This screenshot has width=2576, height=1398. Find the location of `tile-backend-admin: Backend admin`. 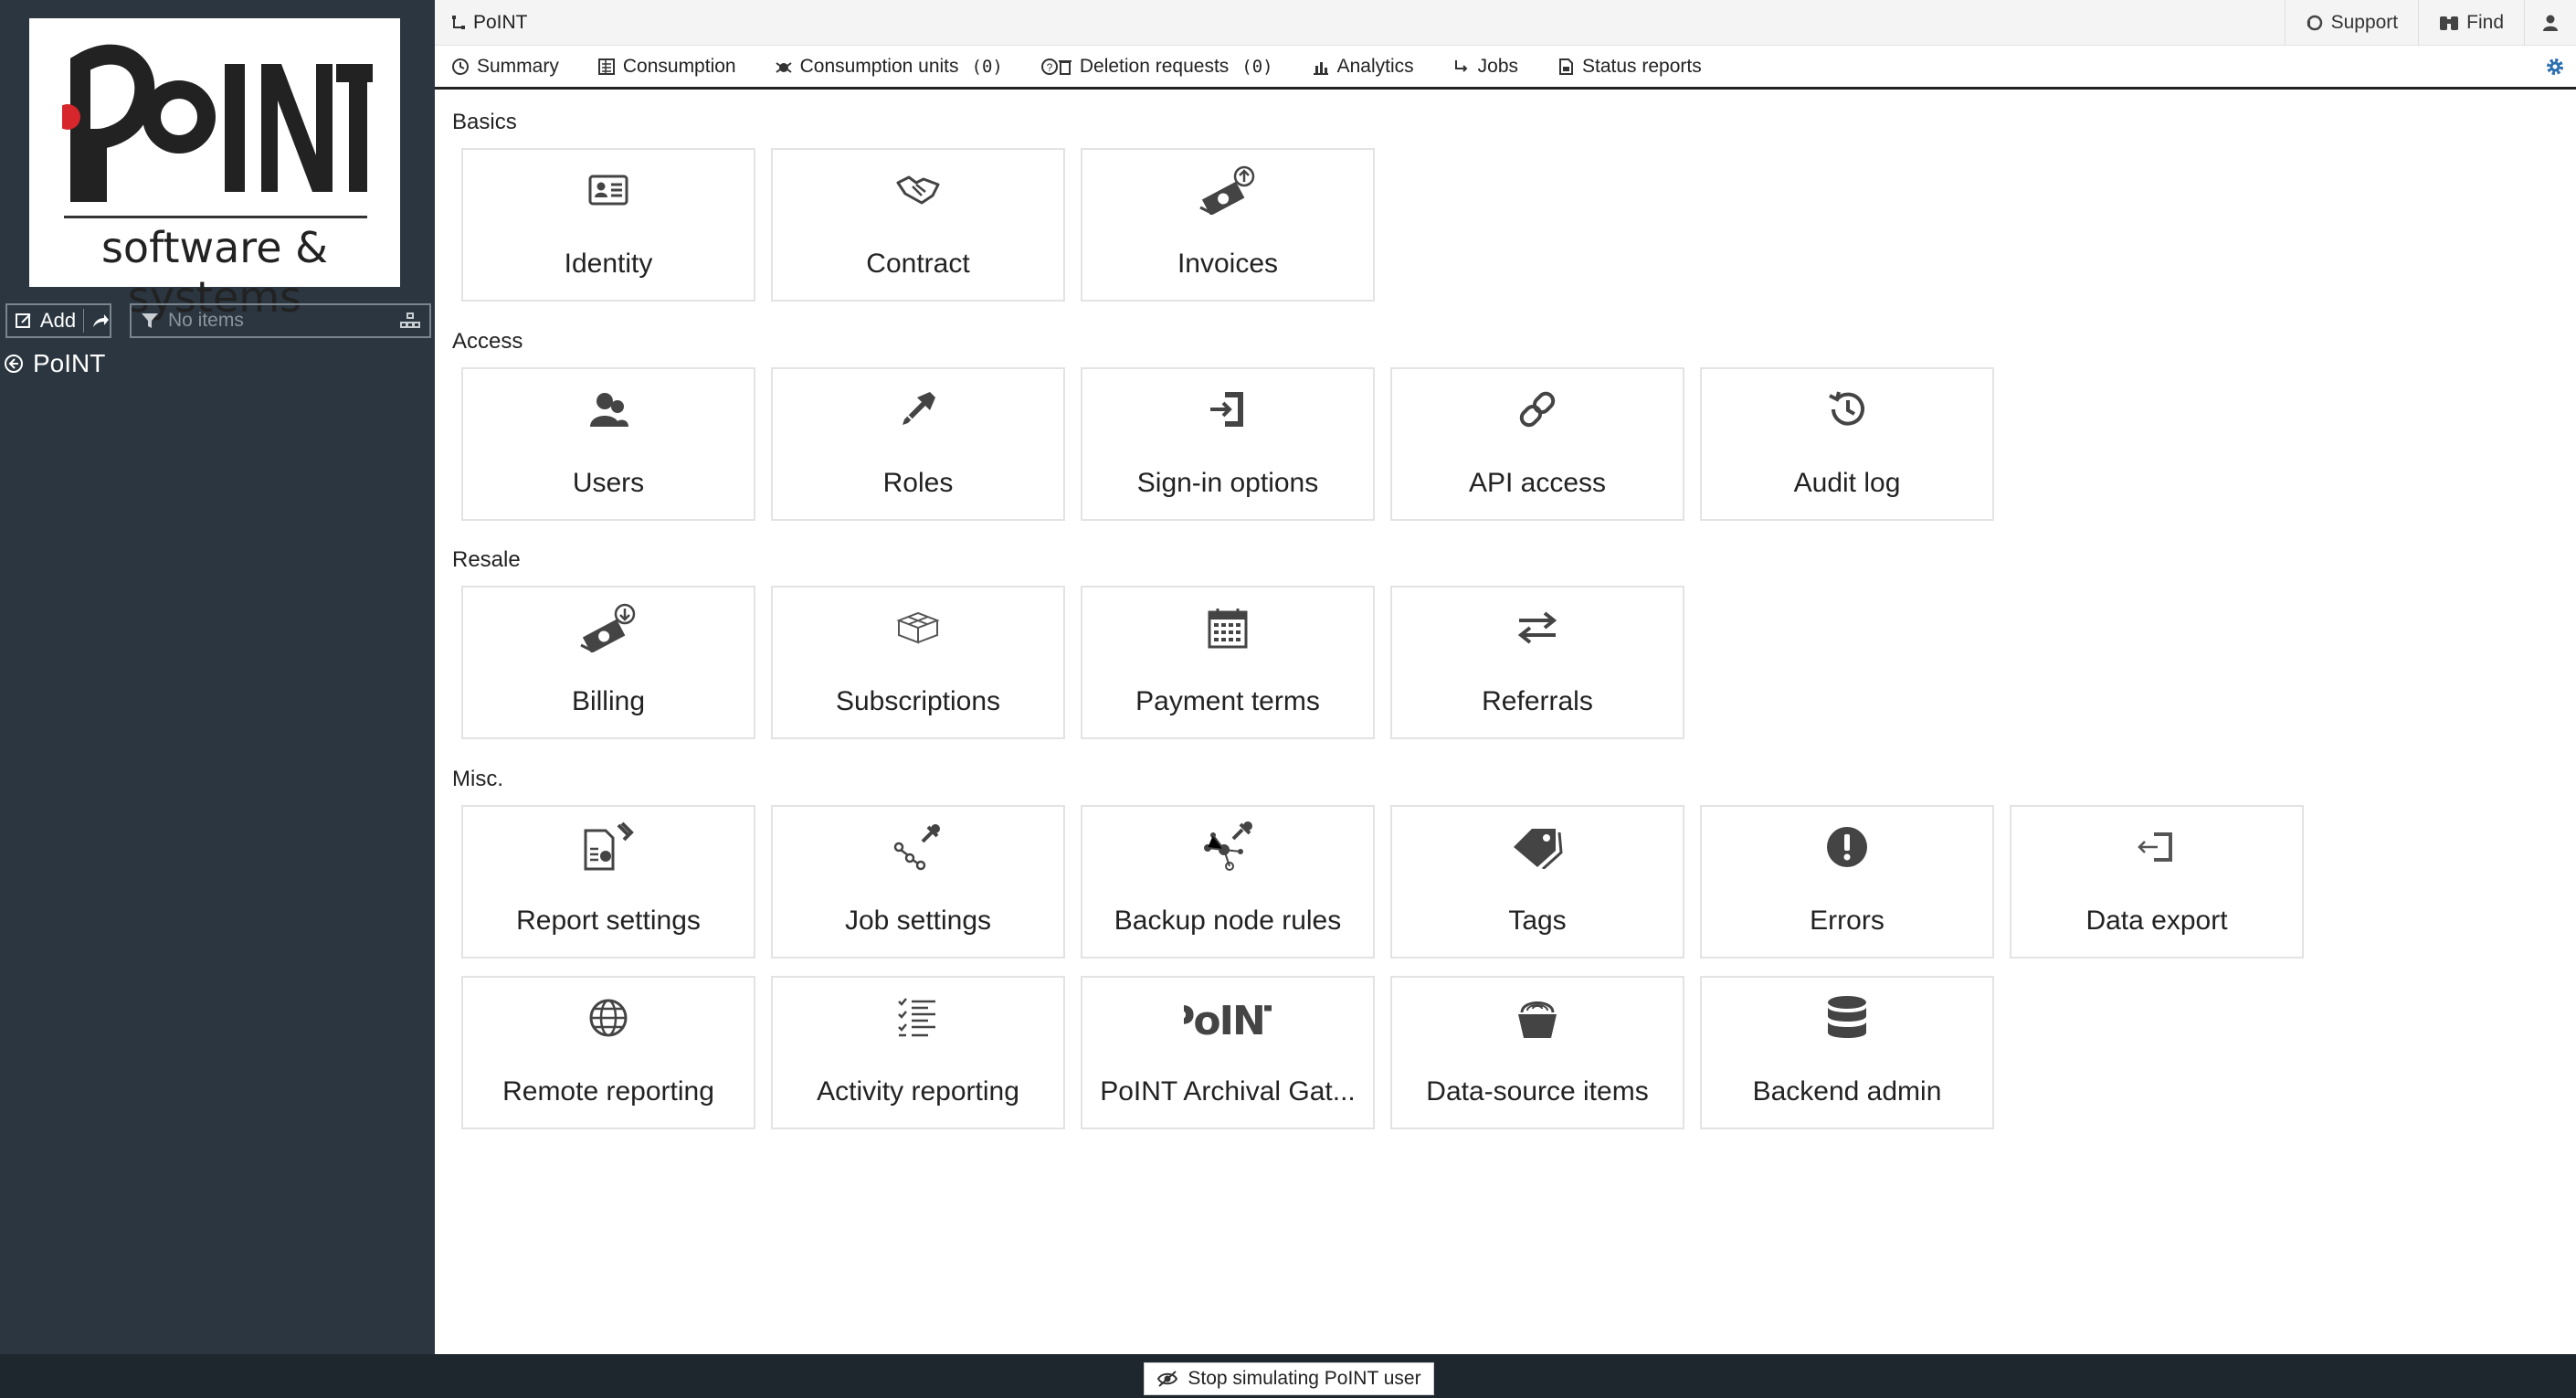

tile-backend-admin: Backend admin is located at coordinates (1847, 1052).